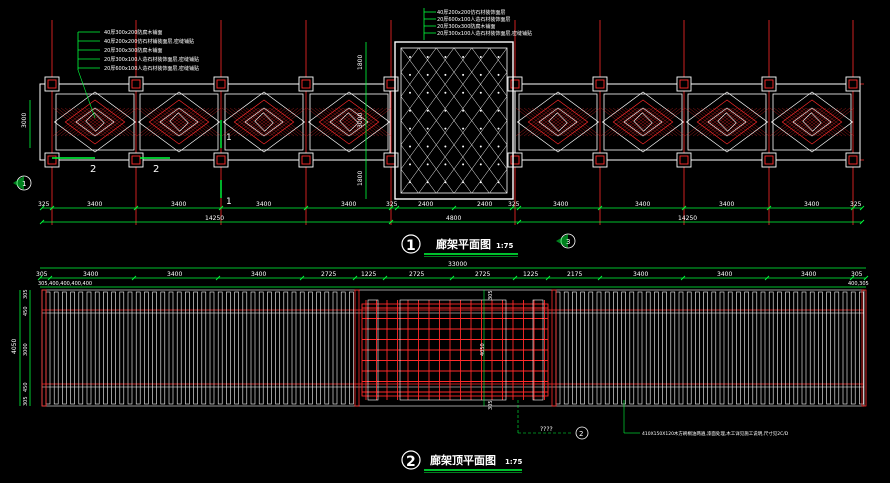 The height and width of the screenshot is (483, 890). Describe the element at coordinates (360, 178) in the screenshot. I see `center-lower-dim: 1800` at that location.